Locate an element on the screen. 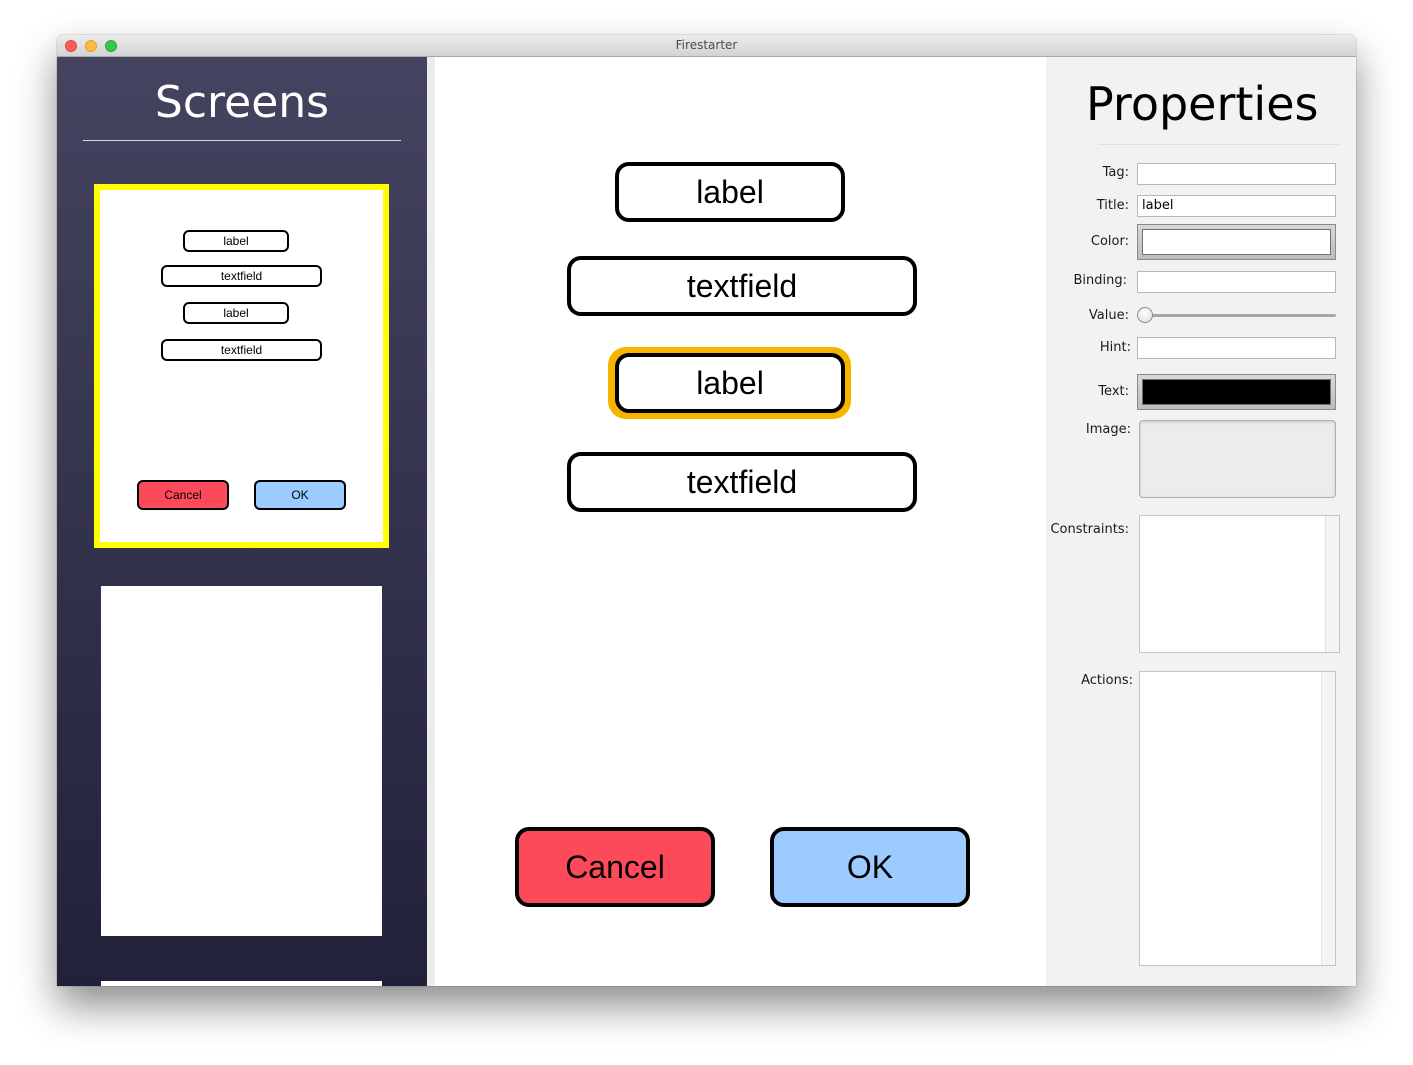 The width and height of the screenshot is (1413, 1065). color-swatch is located at coordinates (1236, 242).